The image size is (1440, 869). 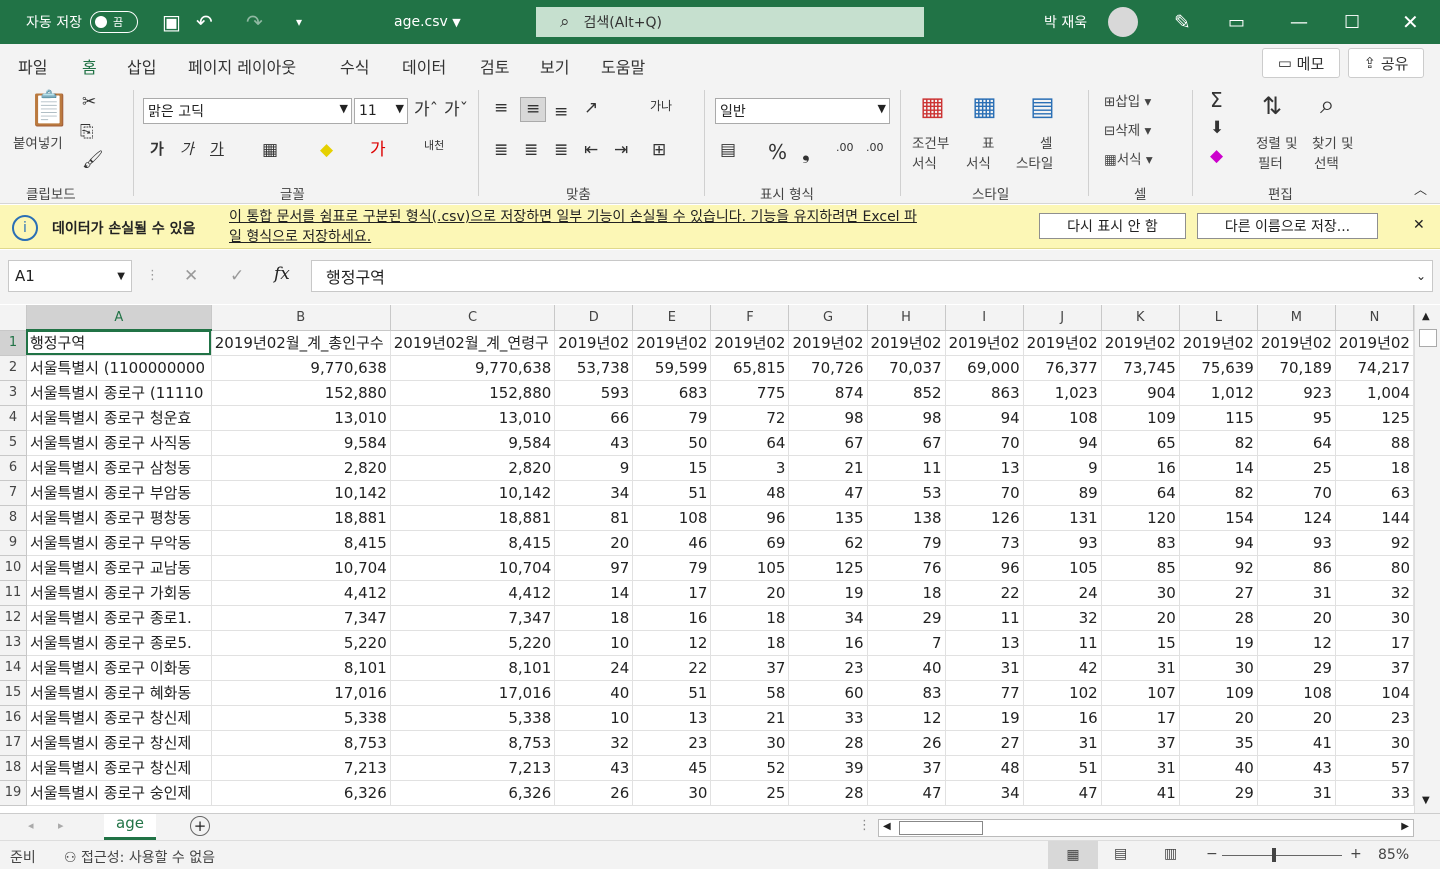 What do you see at coordinates (828, 743) in the screenshot?
I see `cell: 28` at bounding box center [828, 743].